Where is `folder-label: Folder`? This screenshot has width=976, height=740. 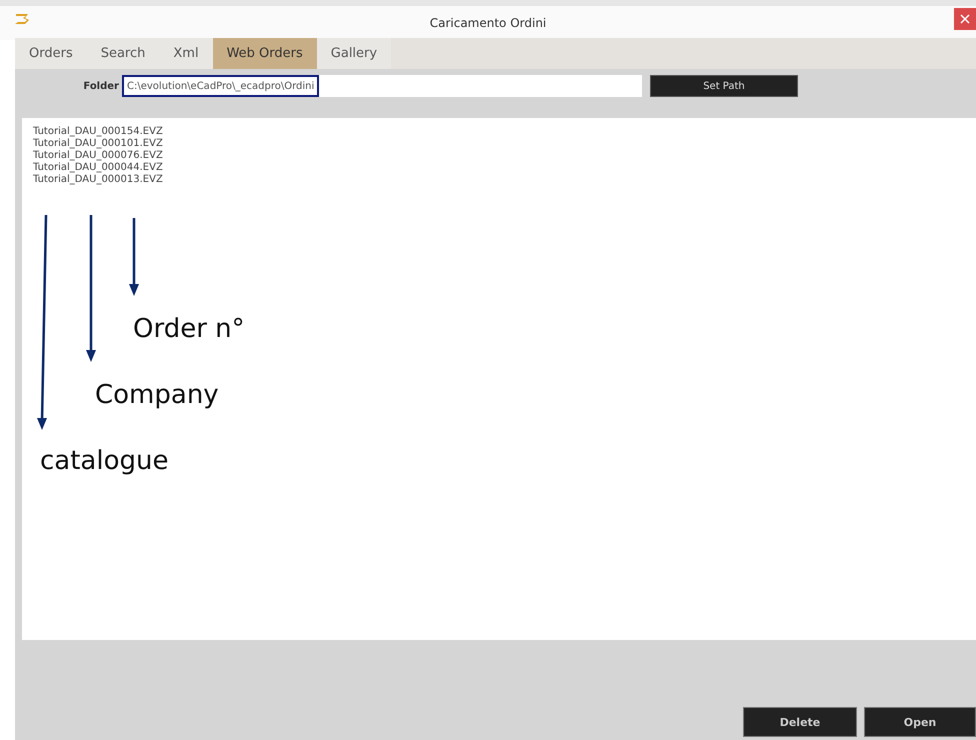 folder-label: Folder is located at coordinates (101, 86).